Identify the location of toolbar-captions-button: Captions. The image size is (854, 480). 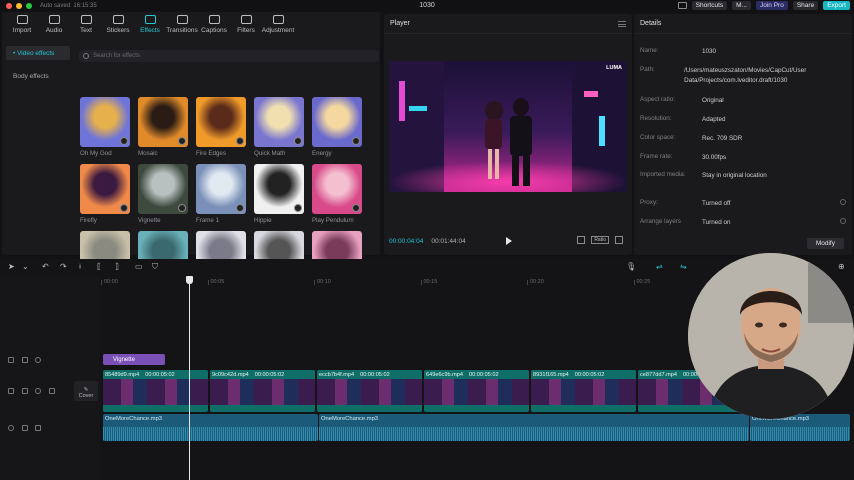
(214, 27).